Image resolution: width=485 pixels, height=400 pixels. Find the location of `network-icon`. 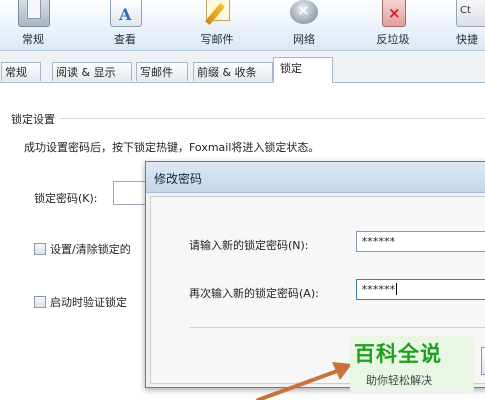

network-icon is located at coordinates (304, 12).